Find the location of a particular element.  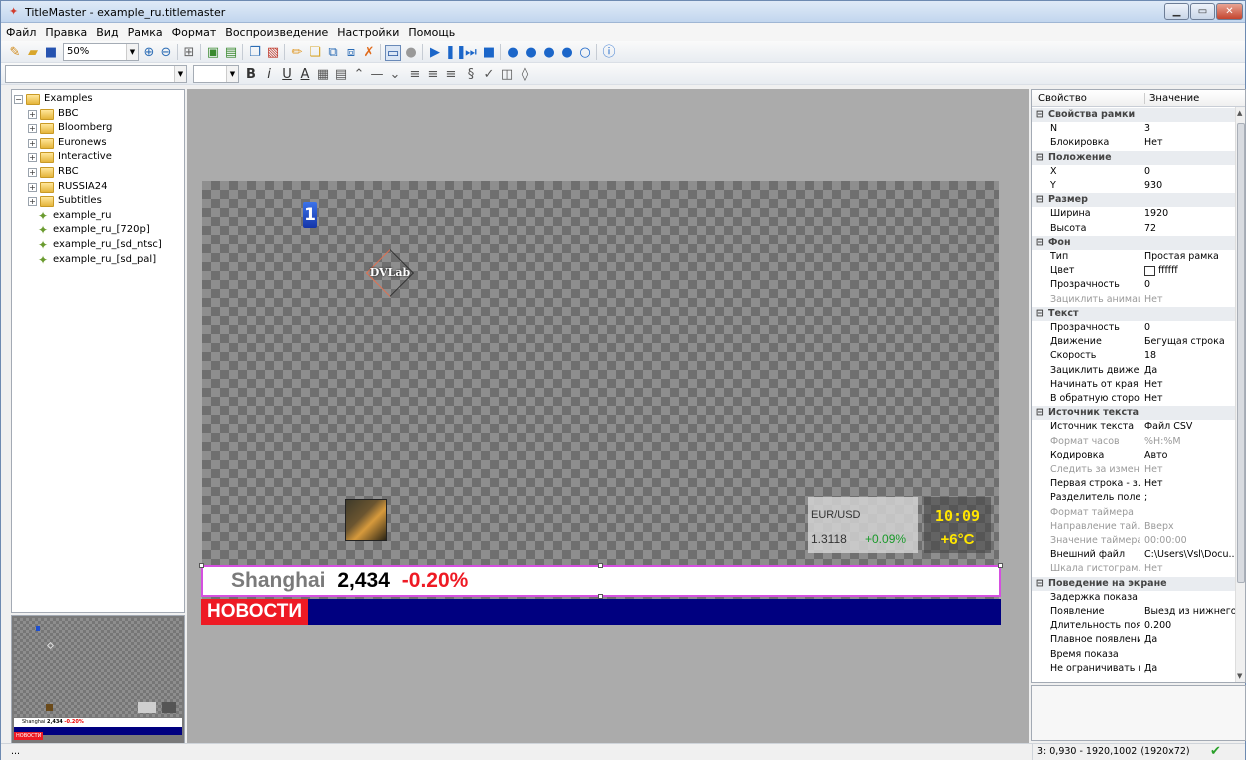

crop-icon: ◫ is located at coordinates (507, 75).